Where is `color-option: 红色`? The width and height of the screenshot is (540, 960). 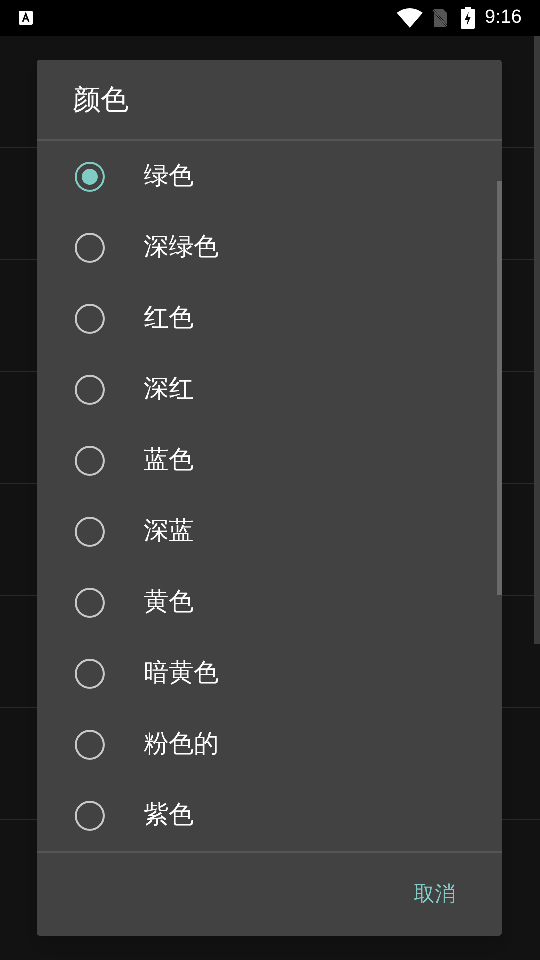 color-option: 红色 is located at coordinates (269, 319).